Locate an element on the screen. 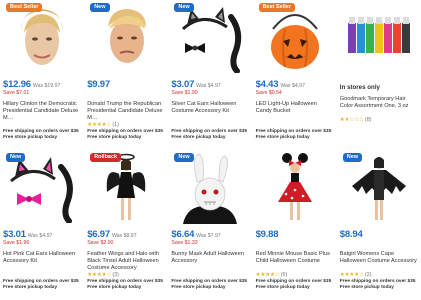 The height and width of the screenshot is (300, 421). badge-rollback: Rollback is located at coordinates (106, 157).